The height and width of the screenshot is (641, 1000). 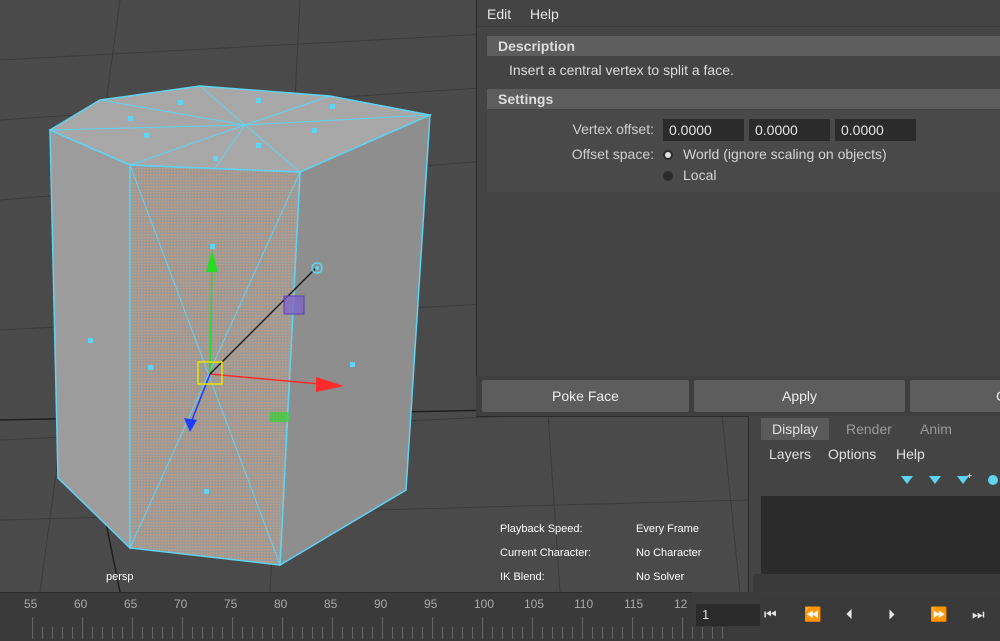 I want to click on menu-edit: Edit, so click(x=499, y=14).